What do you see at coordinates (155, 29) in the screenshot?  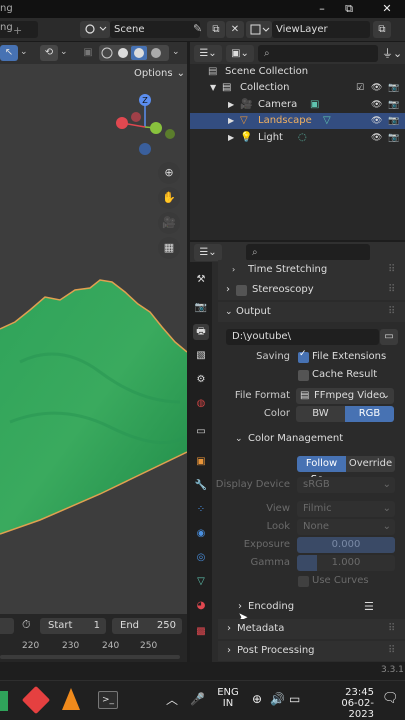 I see `scene-name-field: Scene` at bounding box center [155, 29].